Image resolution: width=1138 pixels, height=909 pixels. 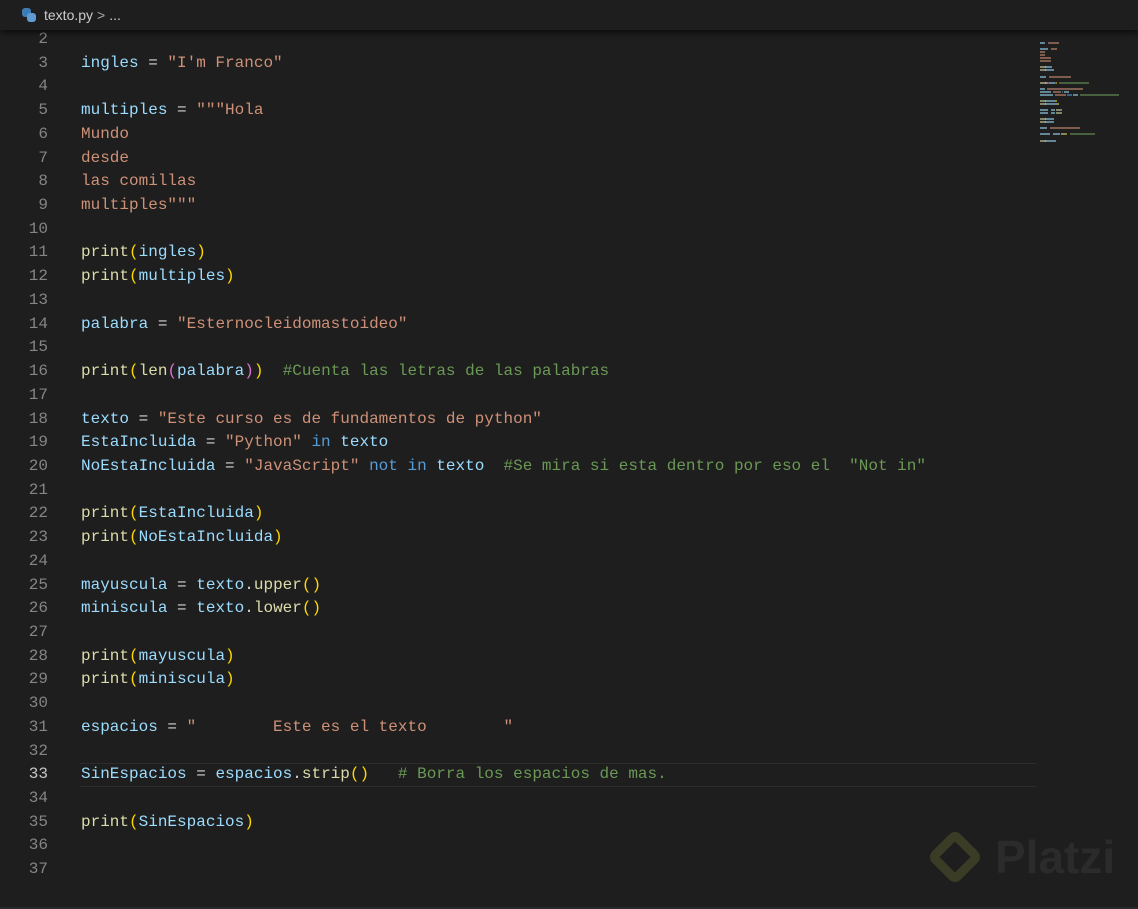 I want to click on line-code: print(miniscula), so click(x=158, y=680).